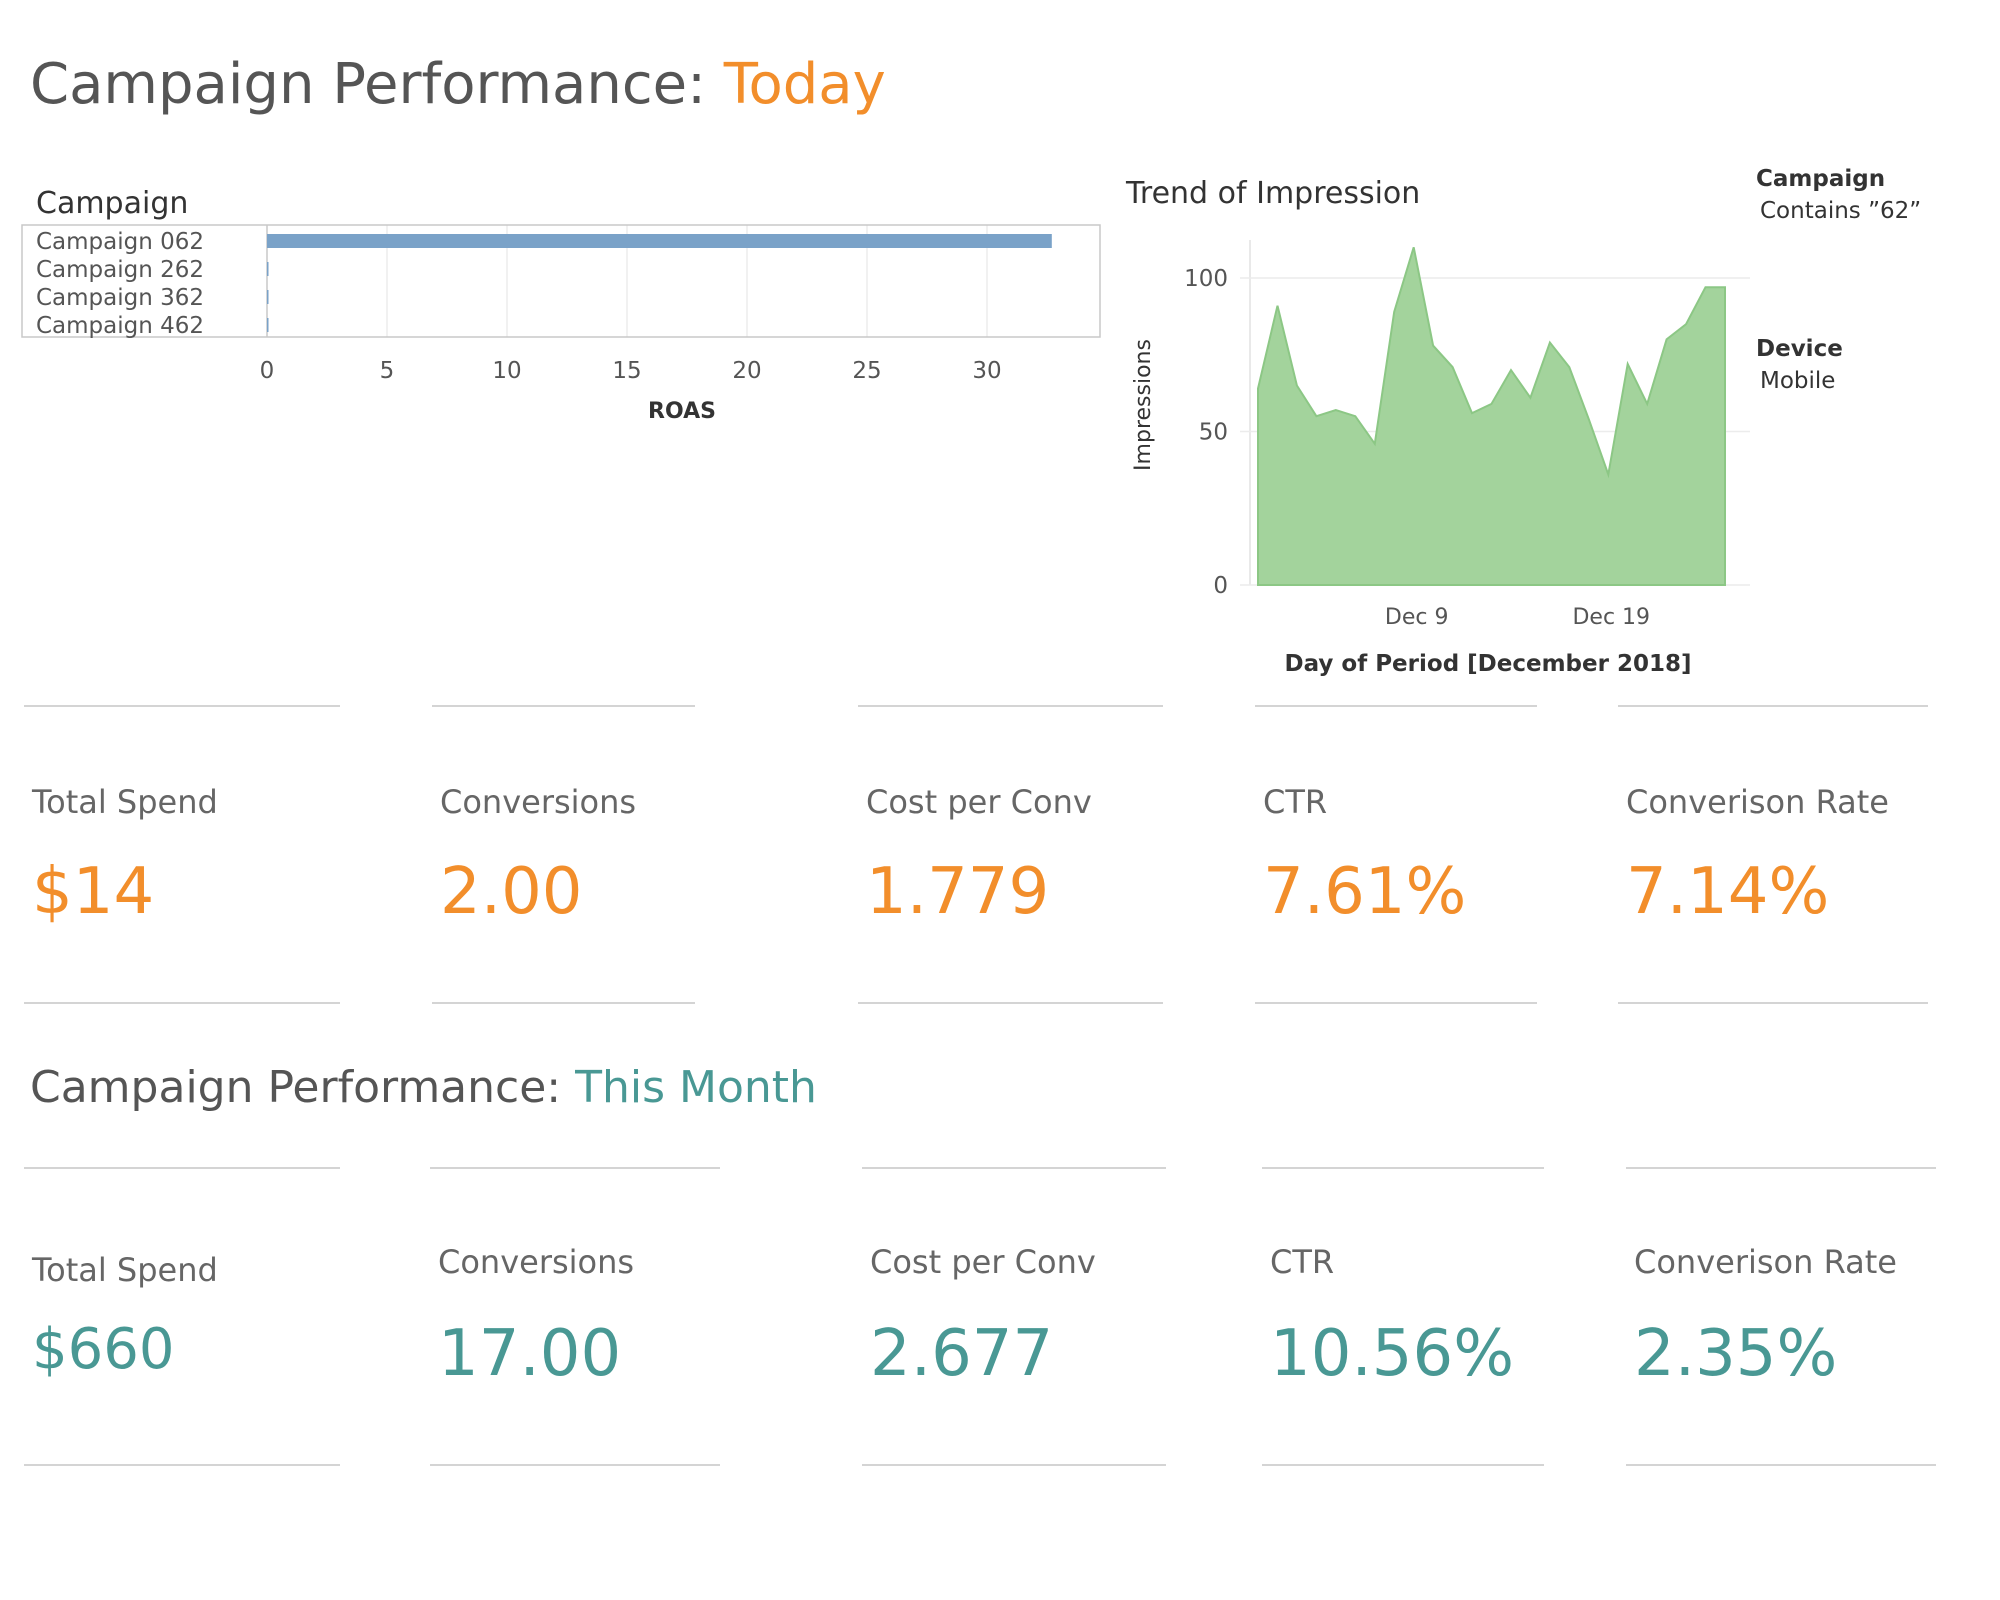 This screenshot has width=2000, height=1600. What do you see at coordinates (1487, 664) in the screenshot?
I see `trend-x-axis-label: Day of Period [December 2018]` at bounding box center [1487, 664].